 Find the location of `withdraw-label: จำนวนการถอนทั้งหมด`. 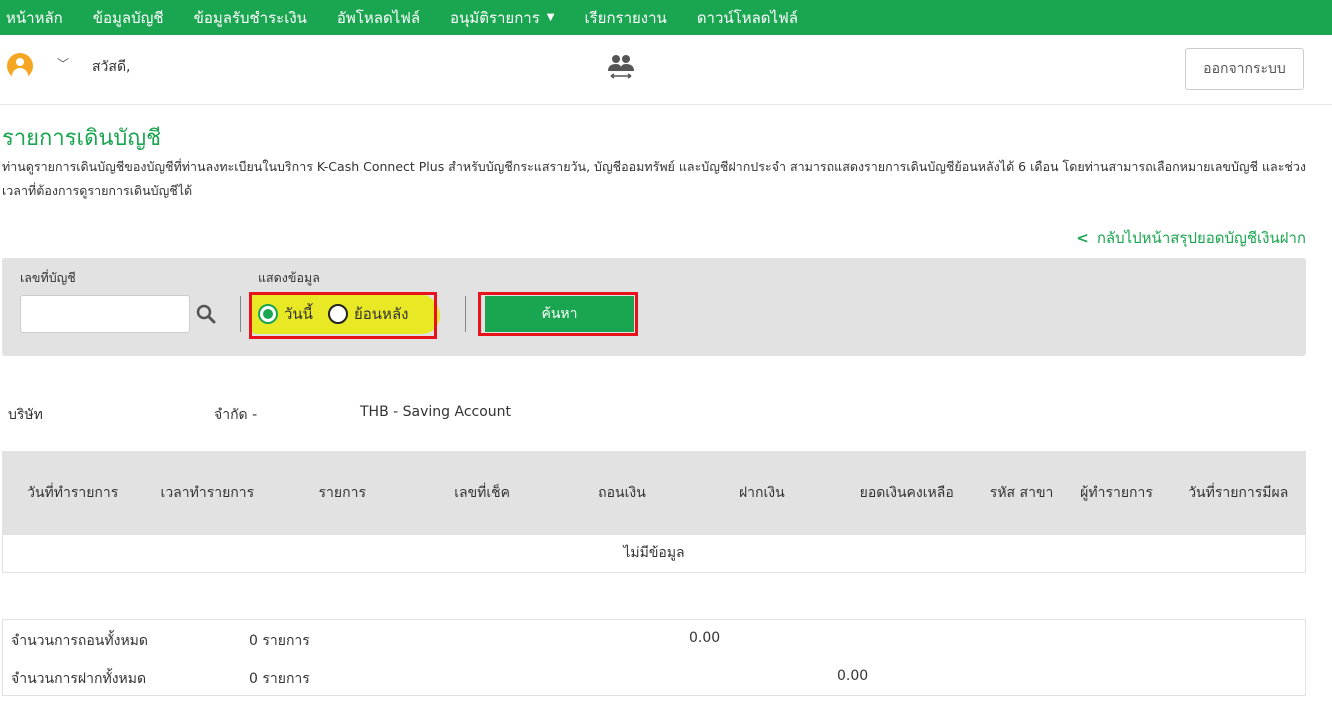

withdraw-label: จำนวนการถอนทั้งหมด is located at coordinates (79, 641).